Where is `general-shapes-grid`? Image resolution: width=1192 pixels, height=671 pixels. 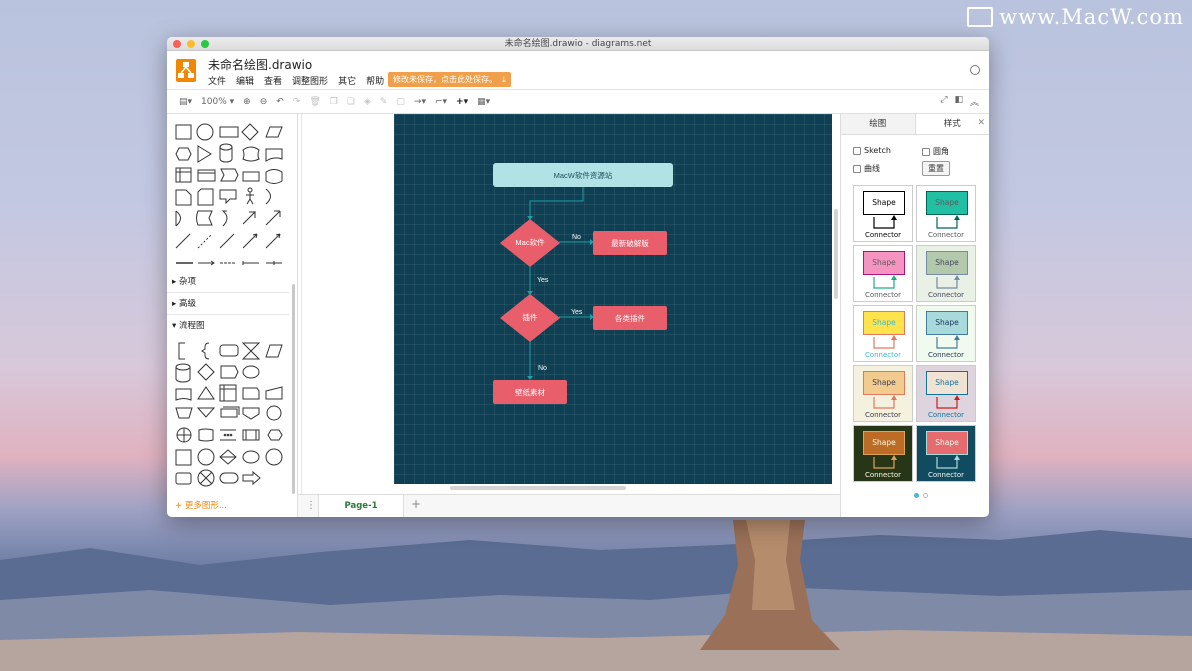 general-shapes-grid is located at coordinates (231, 195).